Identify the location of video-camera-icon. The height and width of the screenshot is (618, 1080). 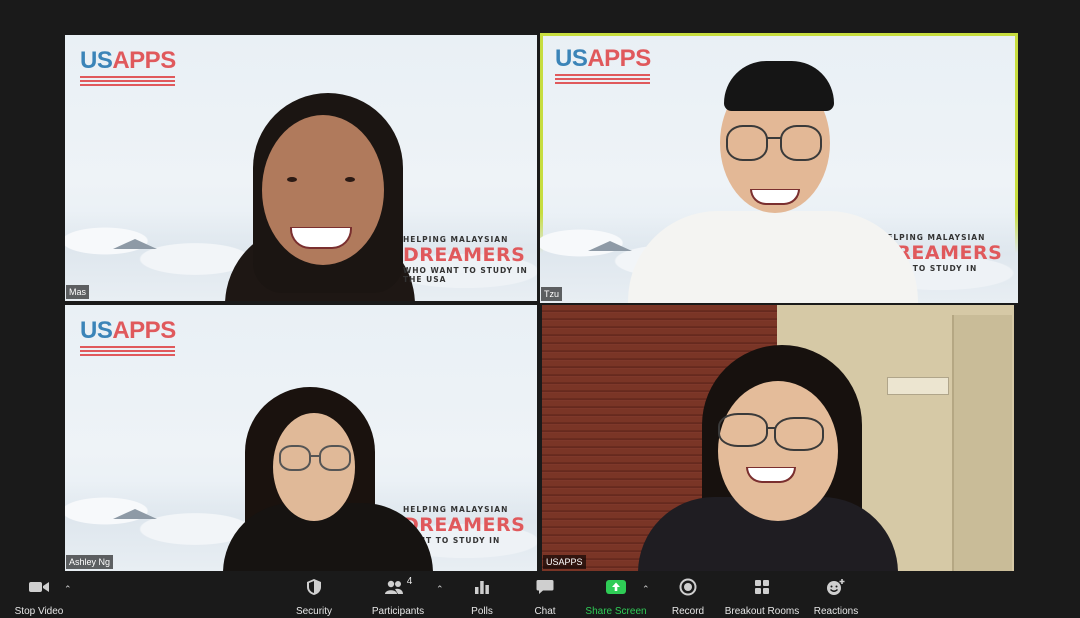
(39, 587).